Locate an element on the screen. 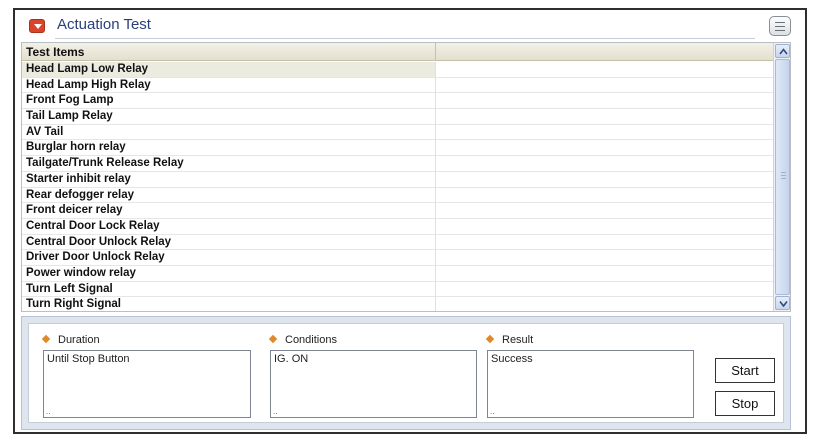 The height and width of the screenshot is (444, 815). table-row: Power window relay is located at coordinates (398, 273).